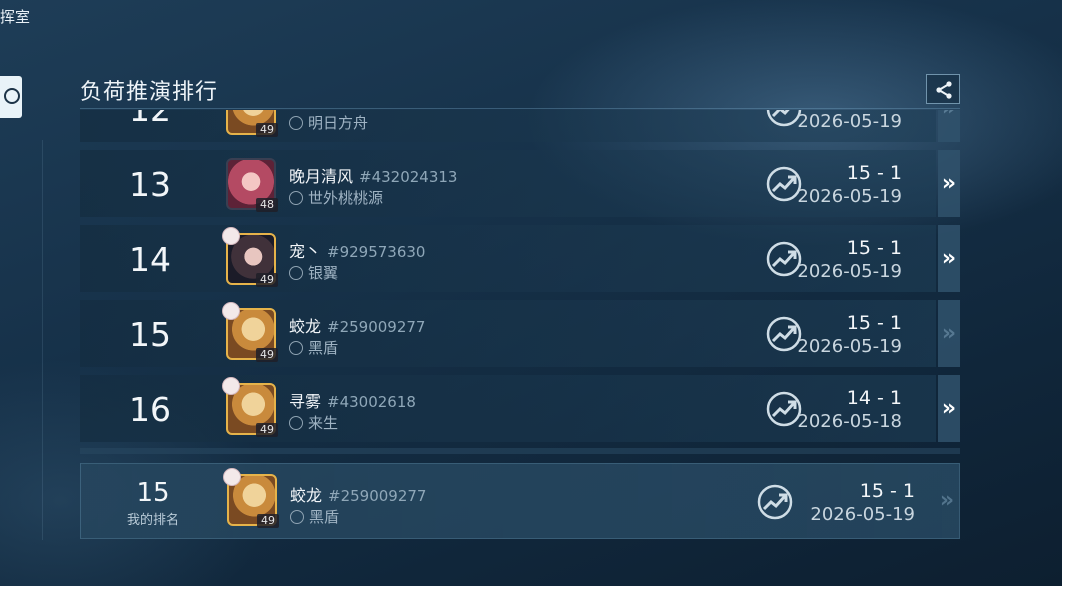  What do you see at coordinates (305, 401) in the screenshot?
I see `player-name-text: 寻雾` at bounding box center [305, 401].